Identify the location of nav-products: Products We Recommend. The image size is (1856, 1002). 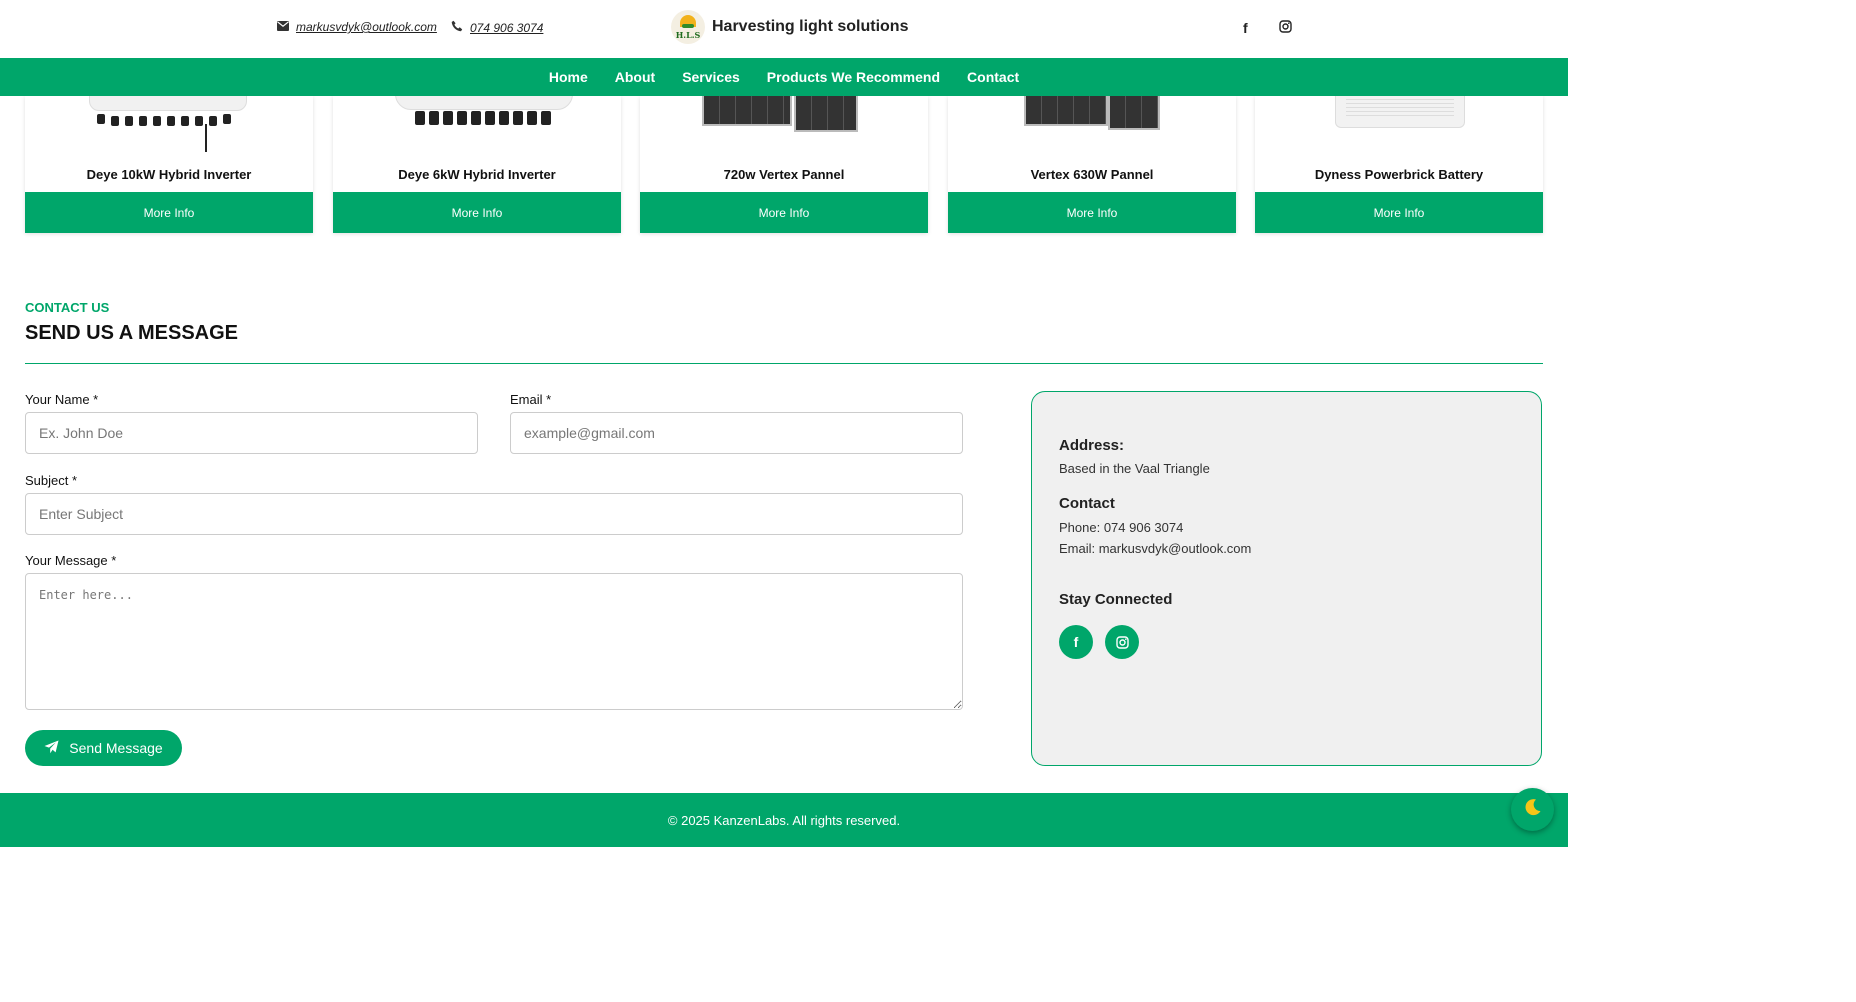
(853, 77).